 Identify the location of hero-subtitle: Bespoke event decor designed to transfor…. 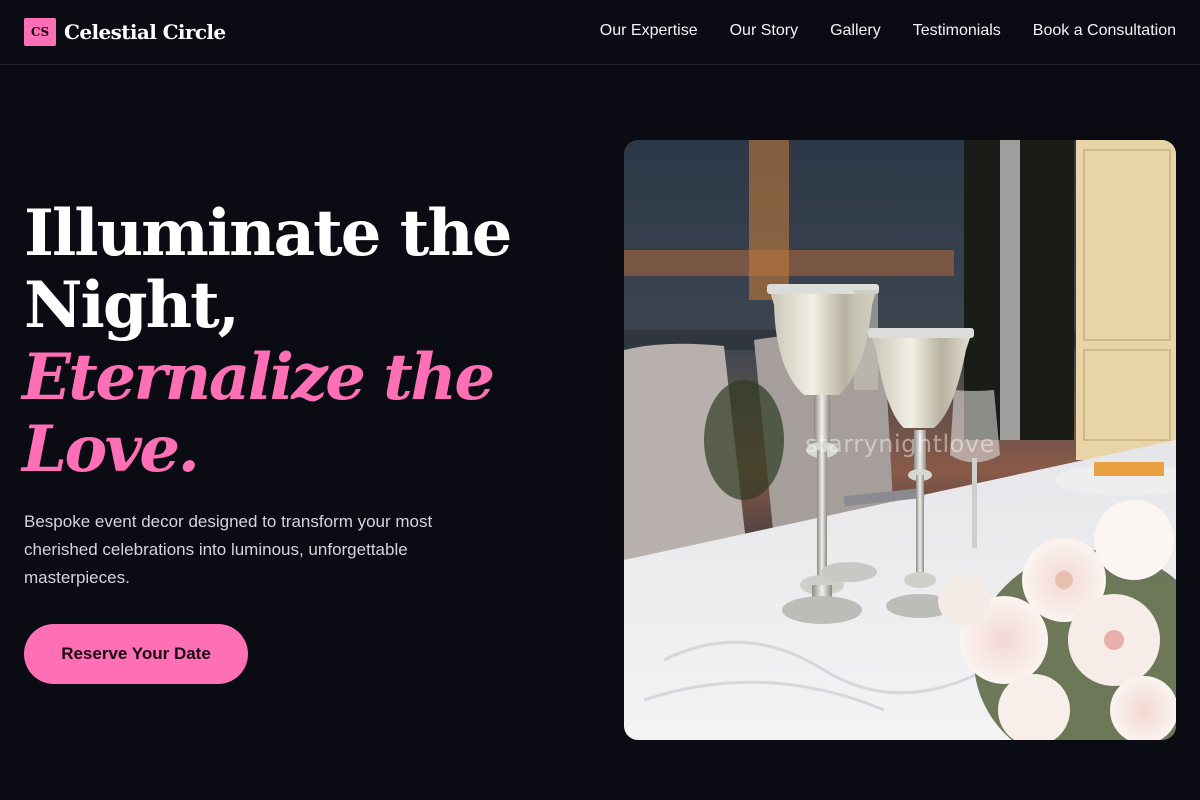
(228, 549).